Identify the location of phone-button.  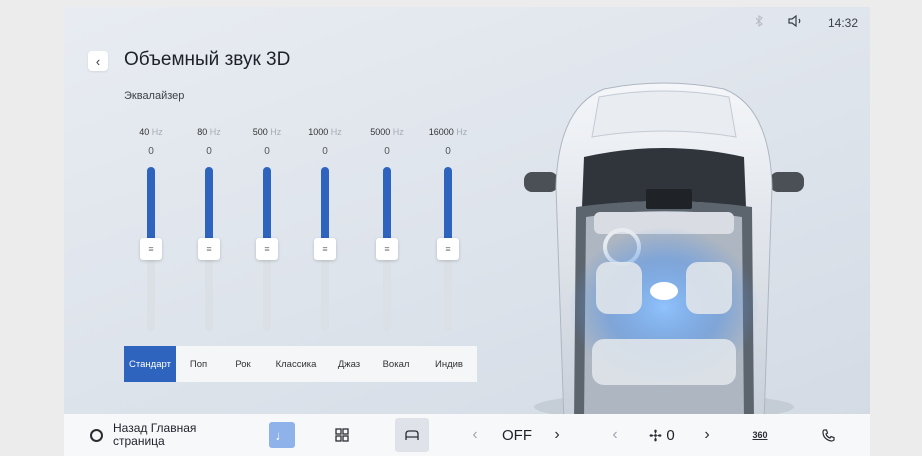
(828, 435).